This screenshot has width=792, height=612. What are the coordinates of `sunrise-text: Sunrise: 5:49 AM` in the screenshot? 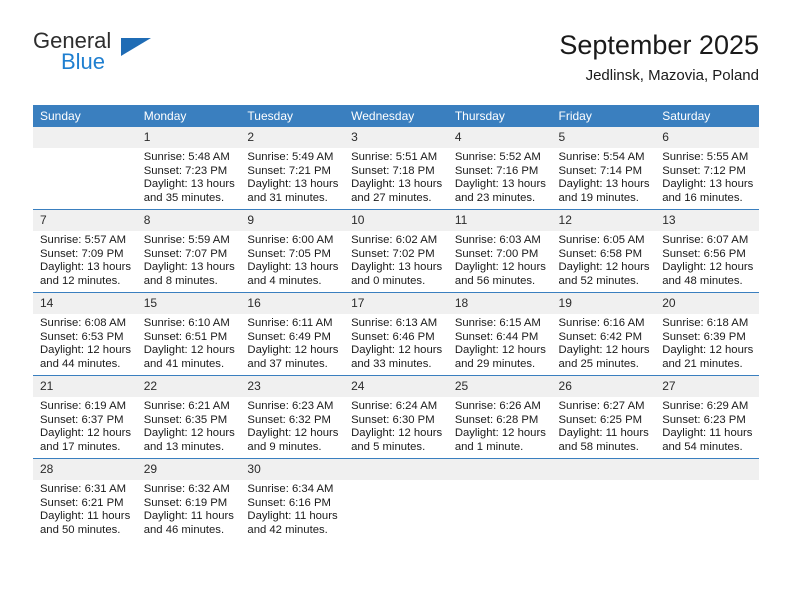 It's located at (290, 157).